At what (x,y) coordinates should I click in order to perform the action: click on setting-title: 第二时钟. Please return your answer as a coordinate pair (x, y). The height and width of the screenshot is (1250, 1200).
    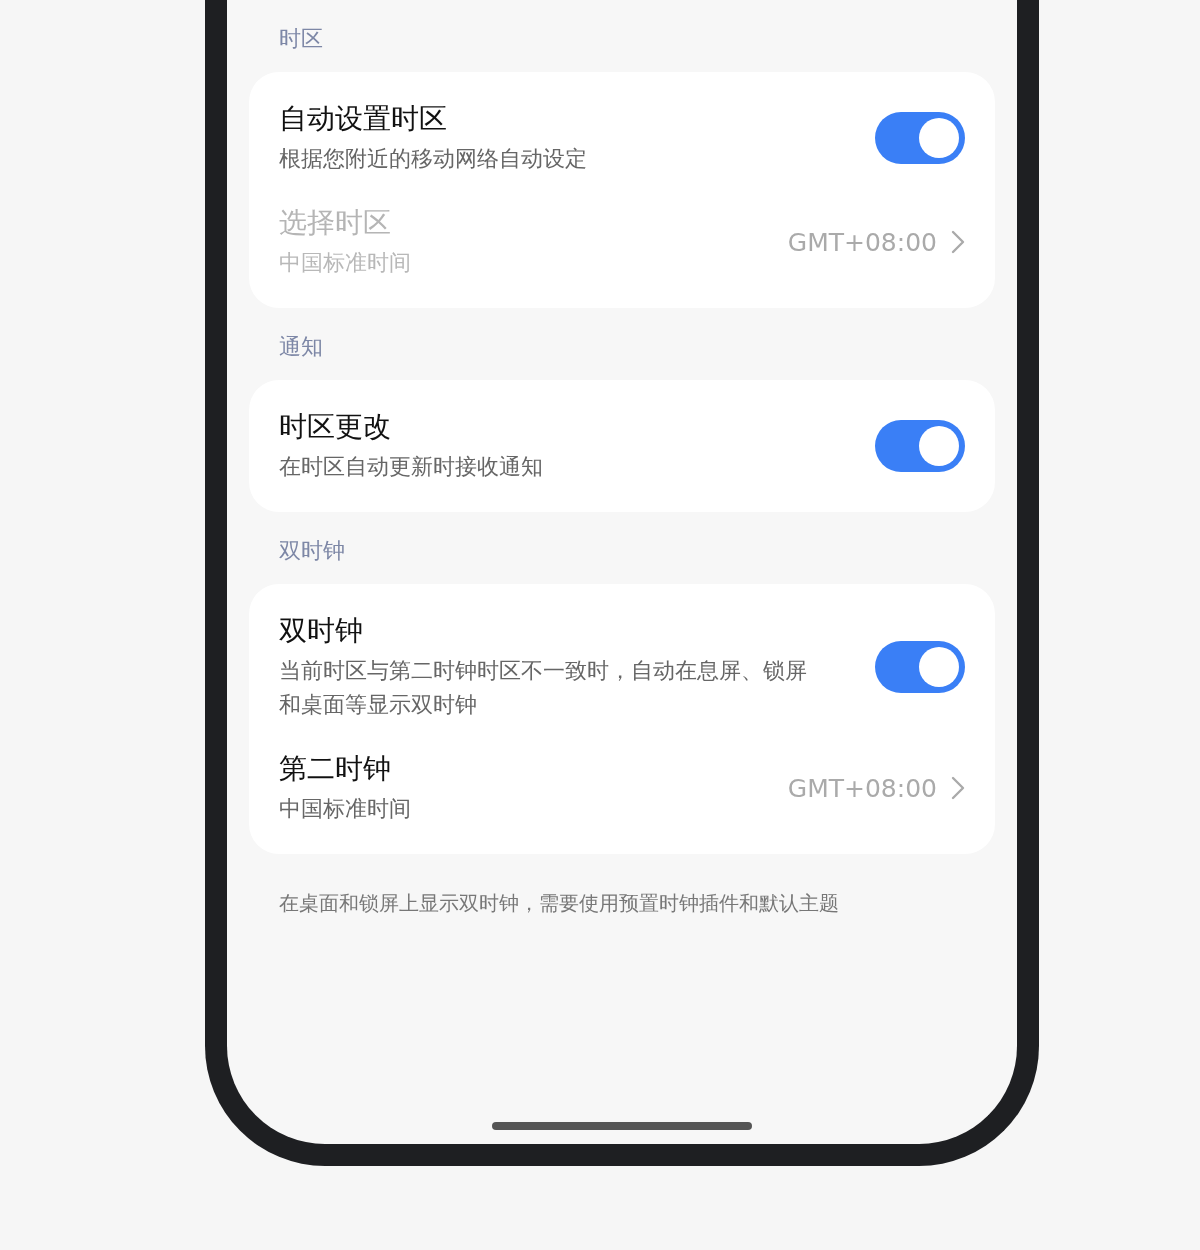
    Looking at the image, I should click on (335, 769).